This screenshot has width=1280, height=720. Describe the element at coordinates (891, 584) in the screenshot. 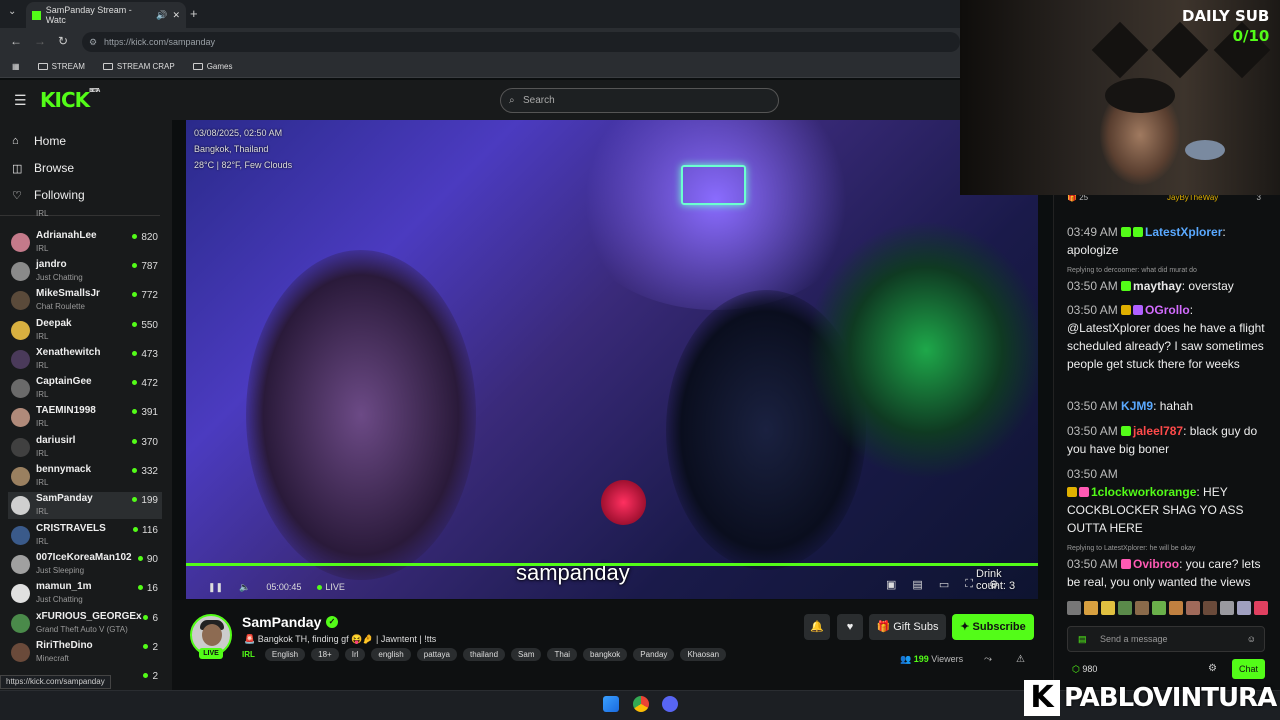

I see `miniplayer-icon: ▣` at that location.